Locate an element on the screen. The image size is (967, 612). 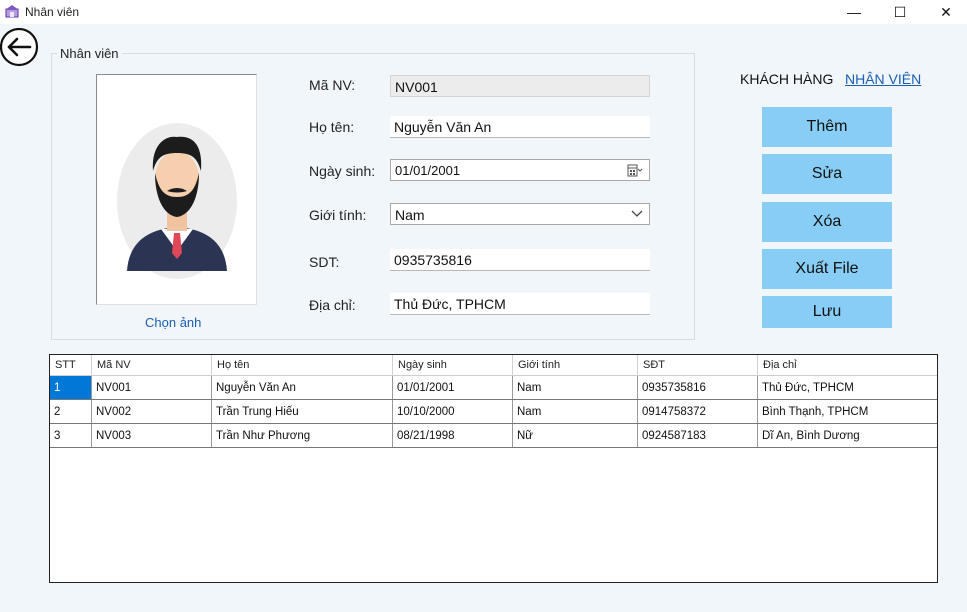
ngay-sinh-label: Ngày sinh: is located at coordinates (342, 171).